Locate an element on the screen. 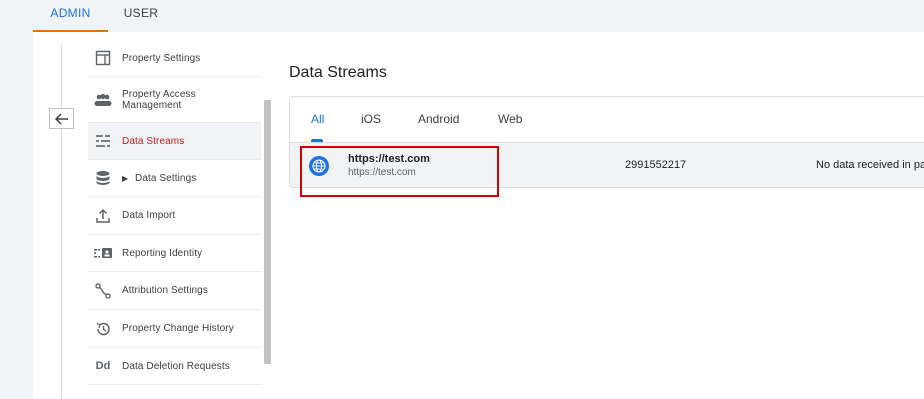 Image resolution: width=924 pixels, height=399 pixels. caret-right-icon: ▶ is located at coordinates (125, 178).